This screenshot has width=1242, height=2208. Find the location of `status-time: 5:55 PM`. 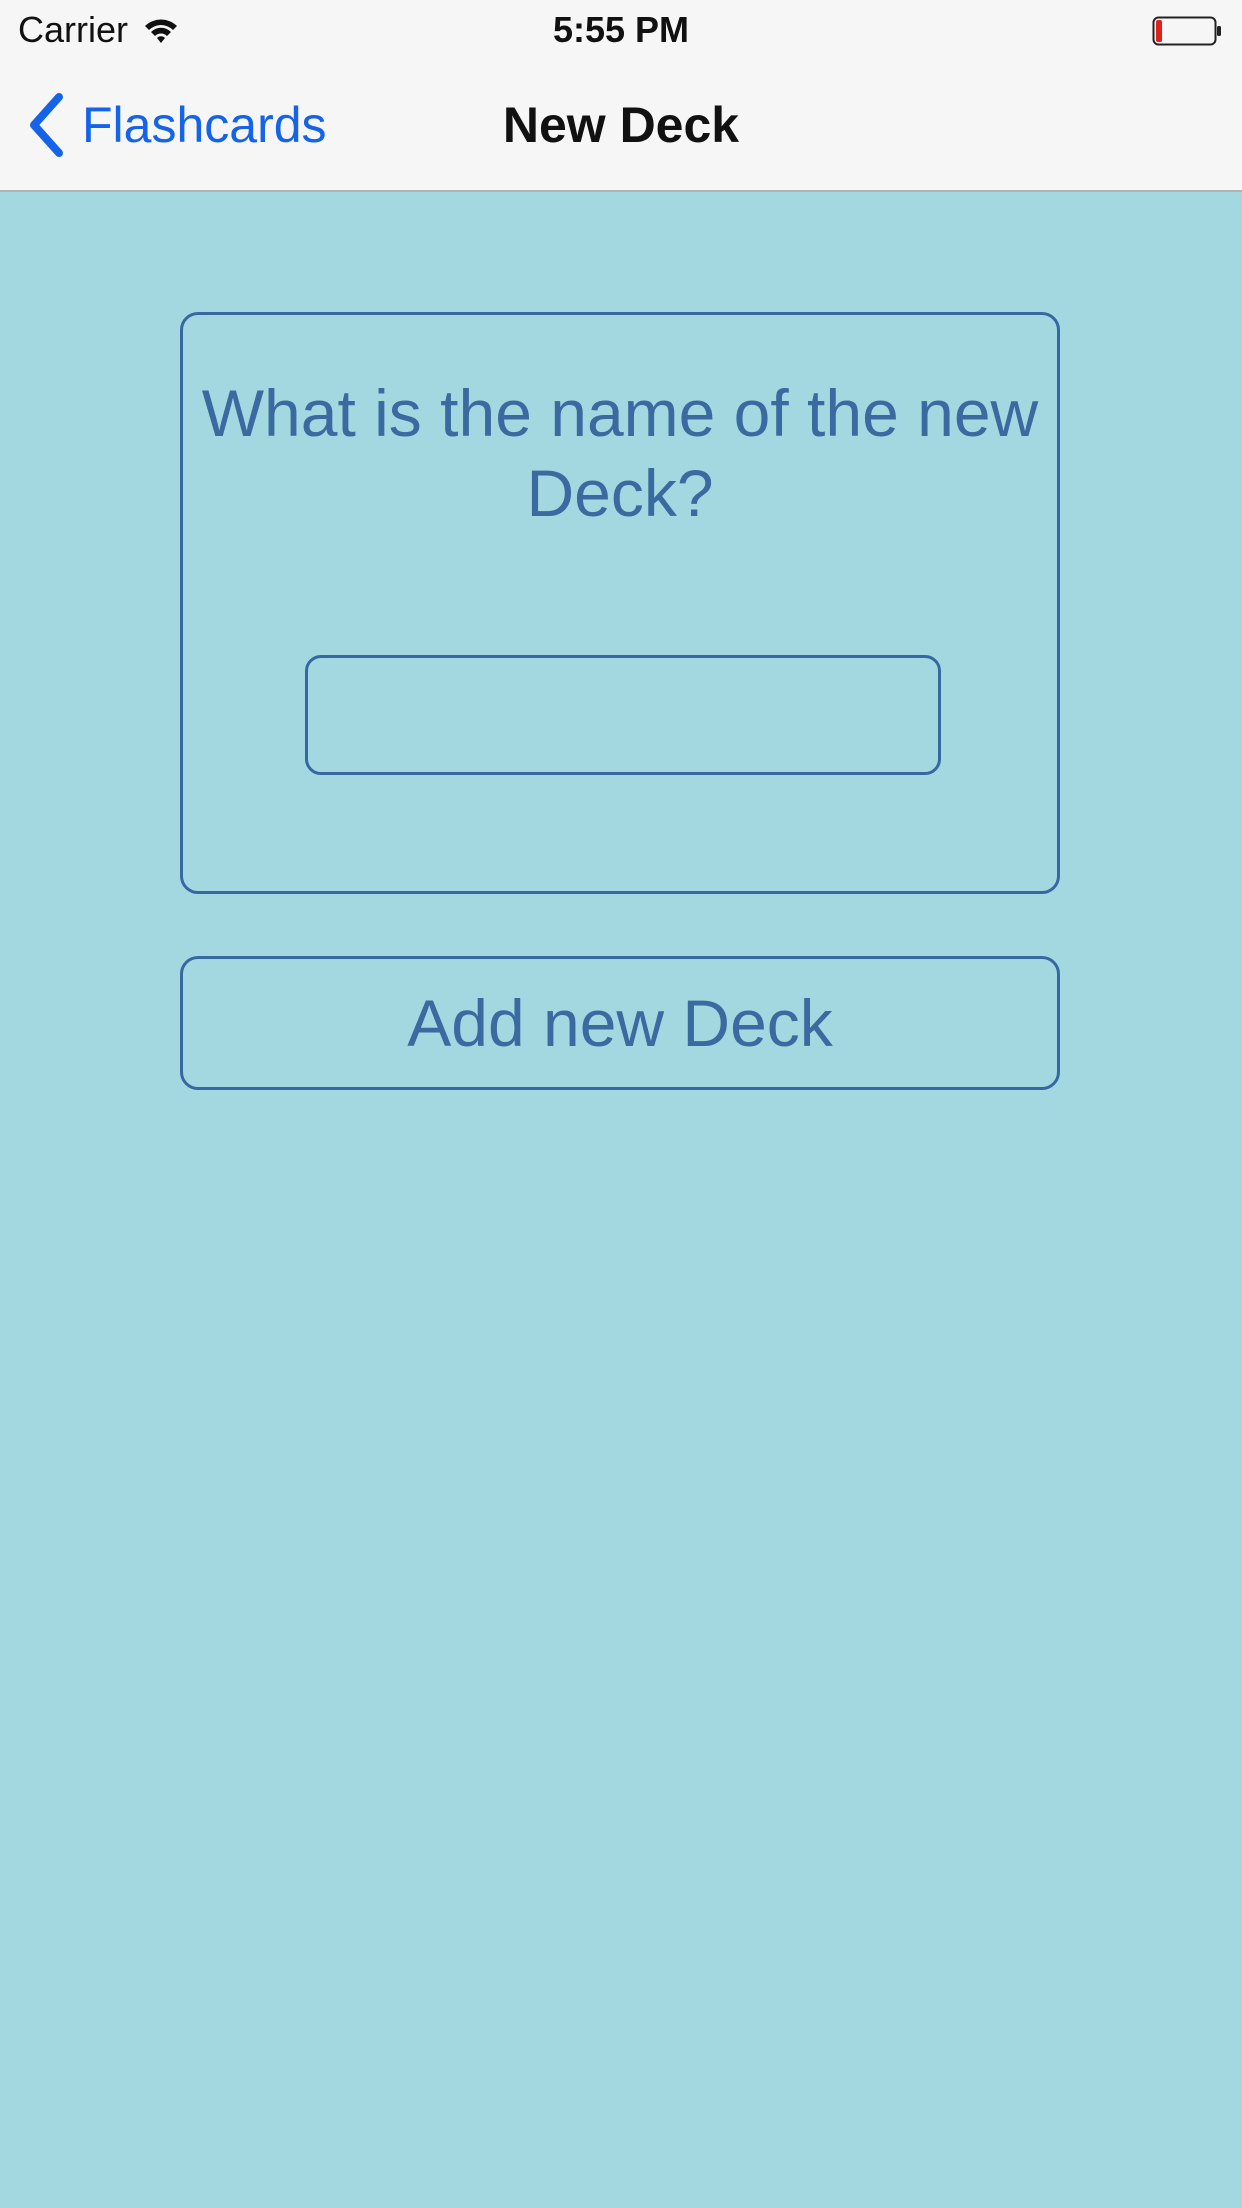

status-time: 5:55 PM is located at coordinates (621, 29).